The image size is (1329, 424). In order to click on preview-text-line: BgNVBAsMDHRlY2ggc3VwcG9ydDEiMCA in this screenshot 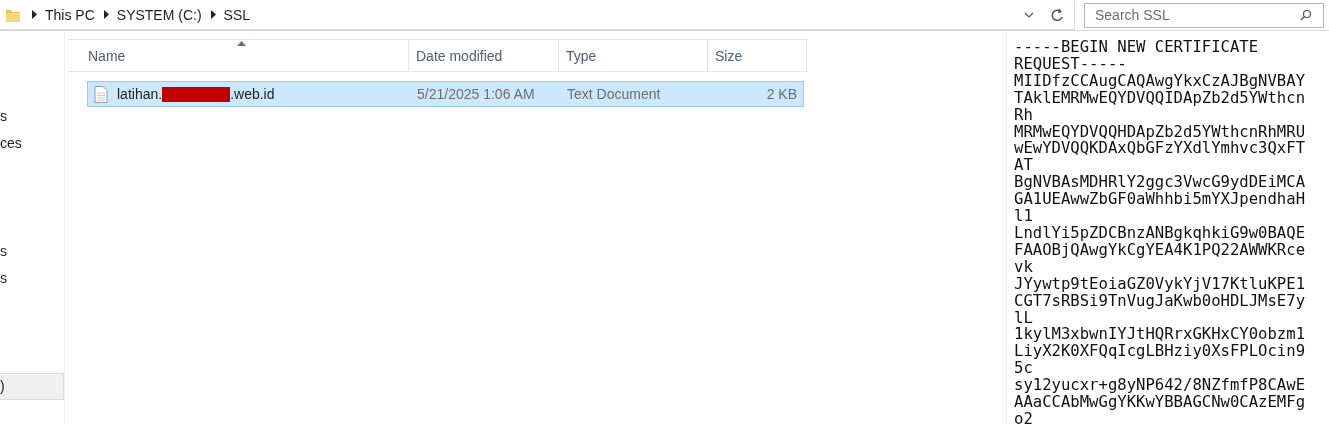, I will do `click(1160, 183)`.